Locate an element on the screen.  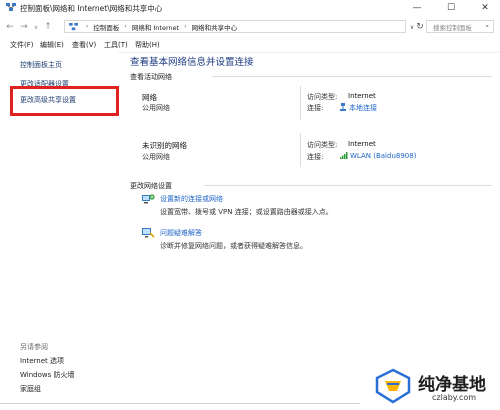
troubleshoot-icon is located at coordinates (148, 233).